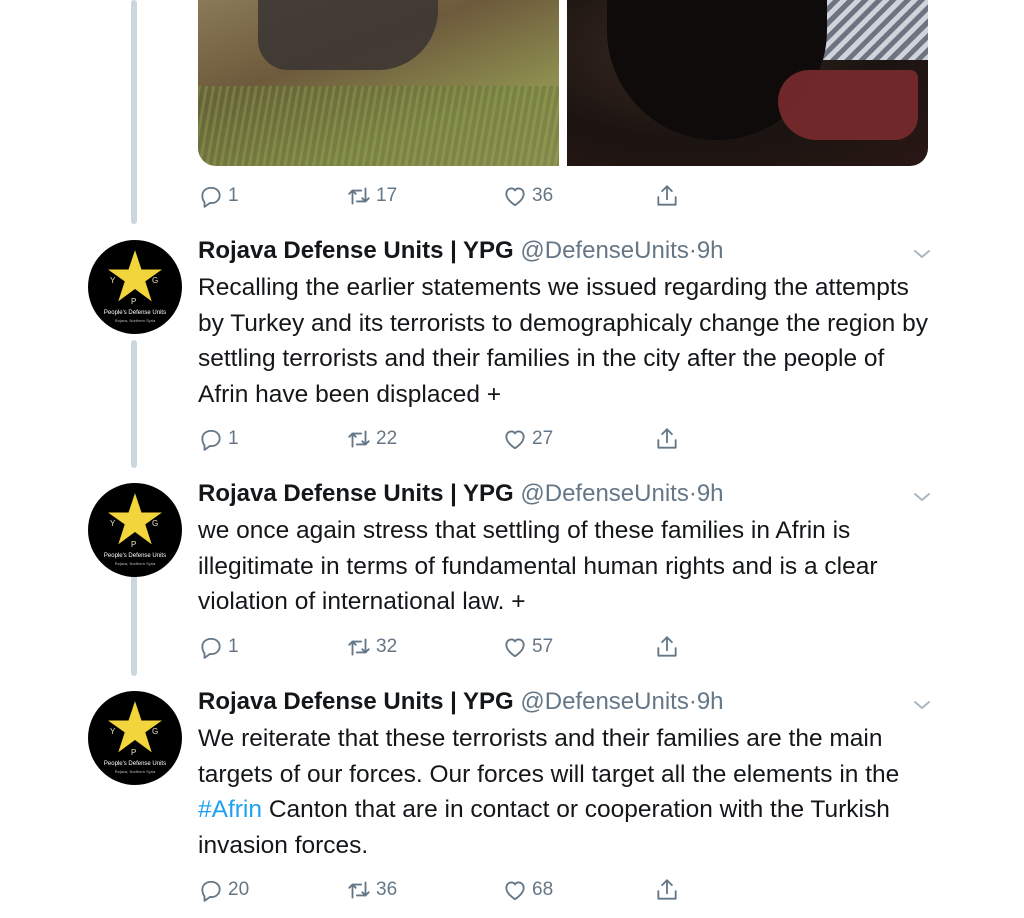 This screenshot has height=918, width=1024. Describe the element at coordinates (223, 890) in the screenshot. I see `reply-button: 20` at that location.